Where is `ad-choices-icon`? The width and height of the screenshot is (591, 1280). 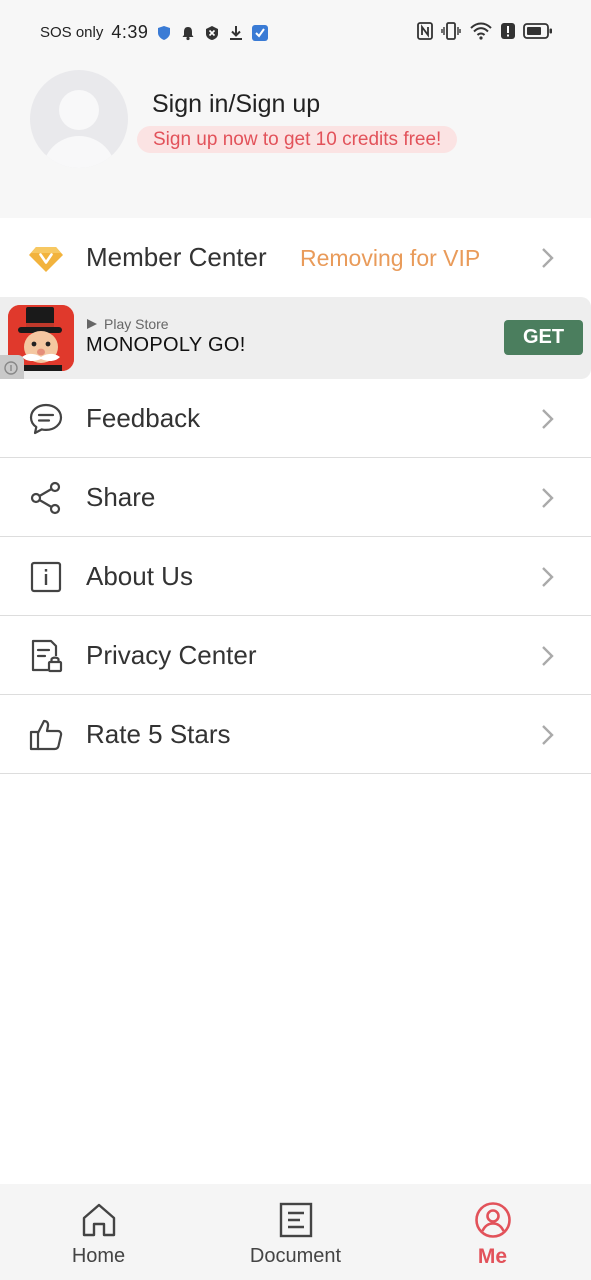 ad-choices-icon is located at coordinates (12, 367).